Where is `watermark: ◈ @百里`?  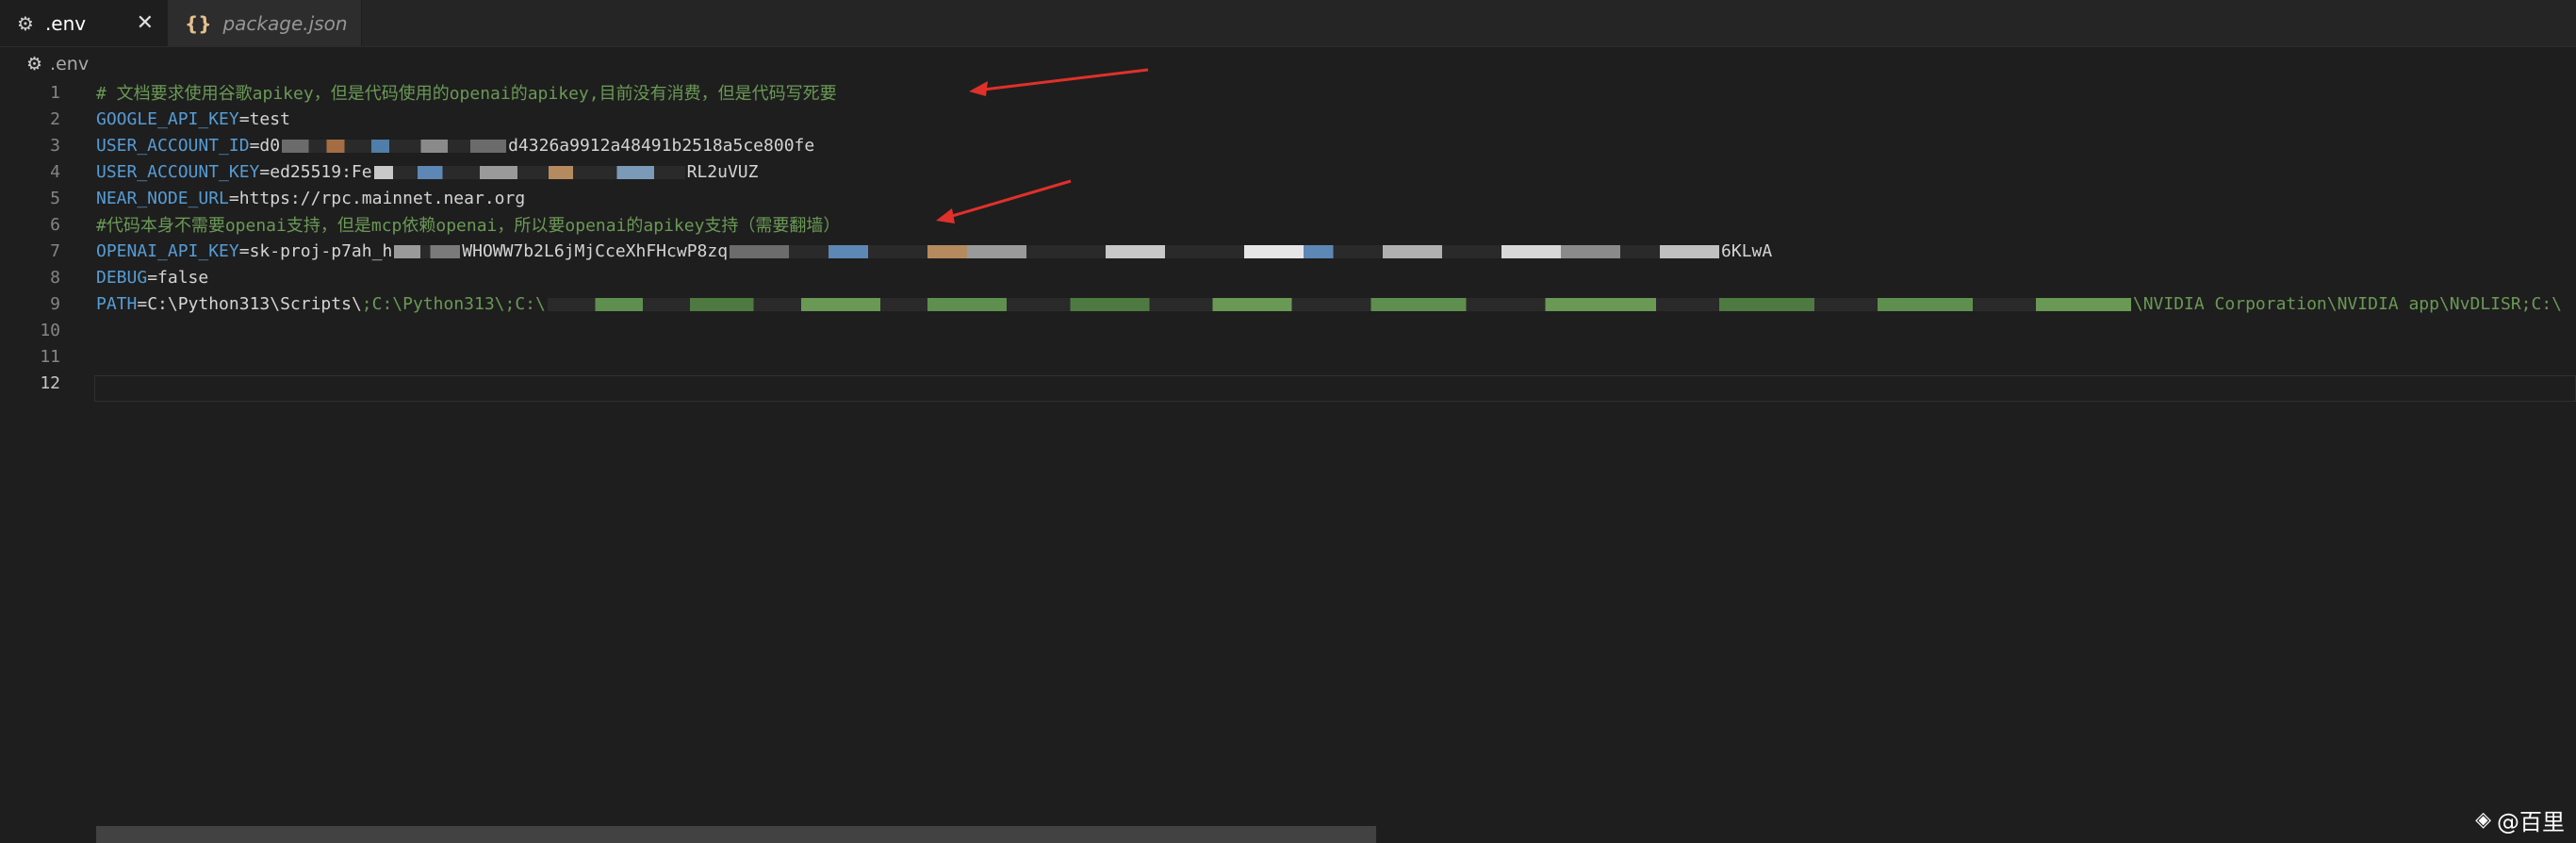
watermark: ◈ @百里 is located at coordinates (2520, 819).